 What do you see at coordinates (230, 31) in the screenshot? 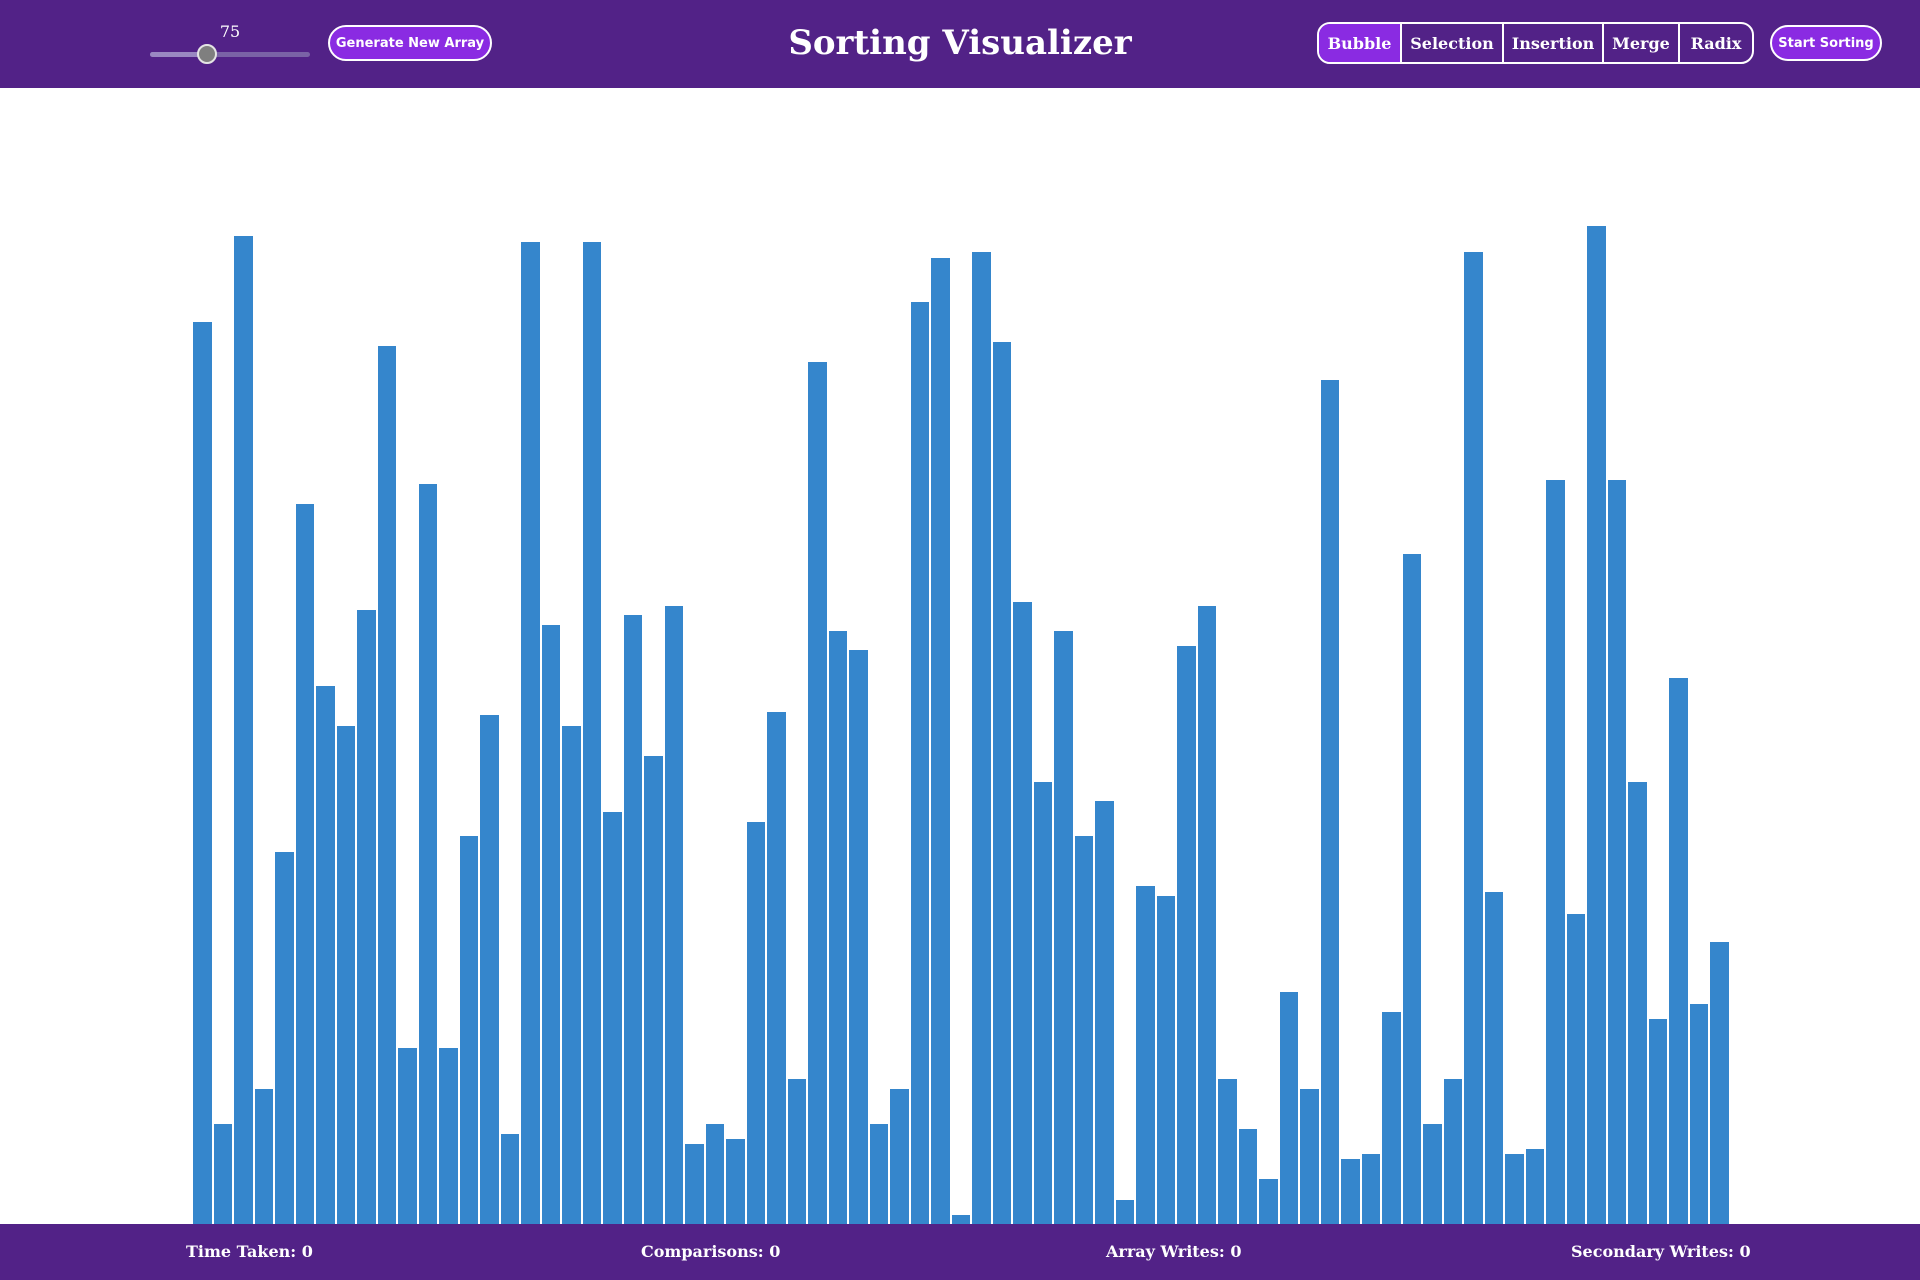
I see `array-size-value: 75` at bounding box center [230, 31].